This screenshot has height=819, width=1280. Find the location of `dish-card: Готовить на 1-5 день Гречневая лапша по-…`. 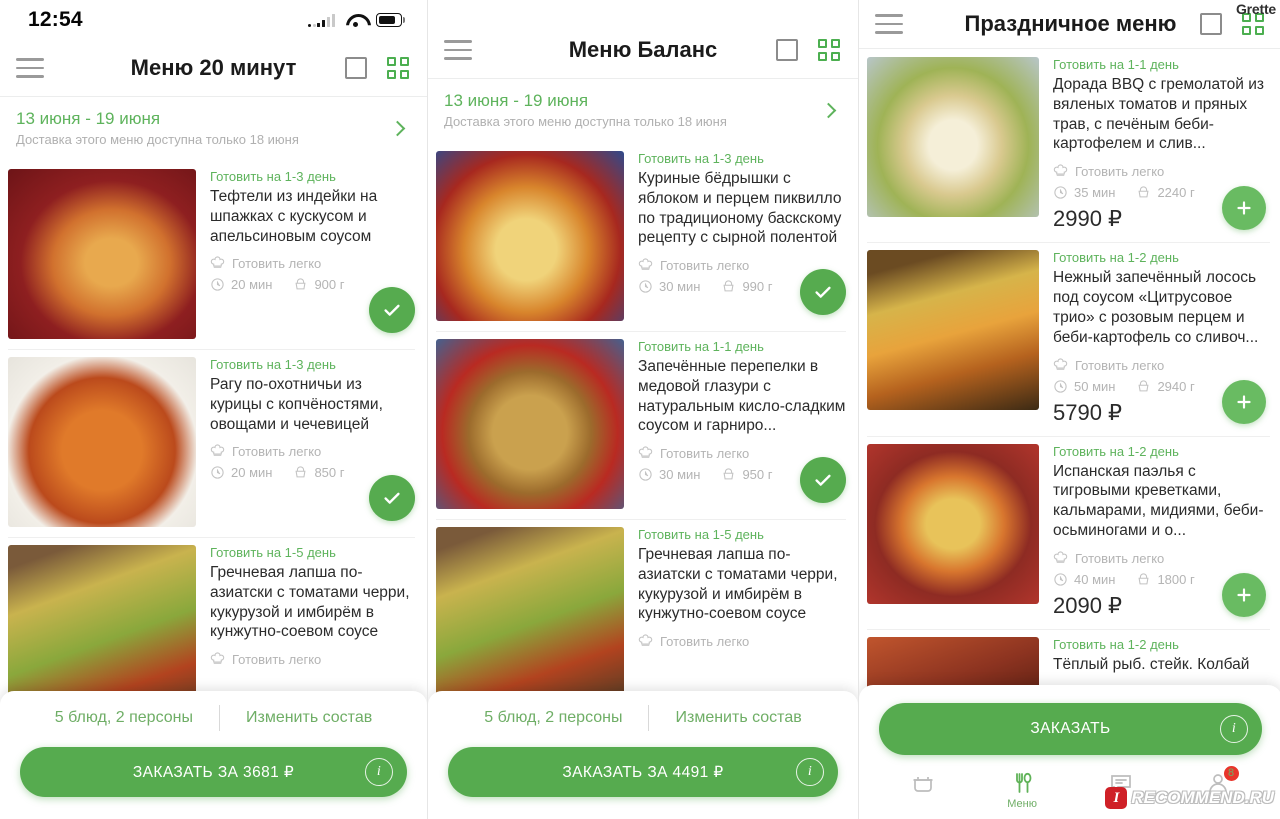

dish-card: Готовить на 1-5 день Гречневая лапша по-… is located at coordinates (643, 613).